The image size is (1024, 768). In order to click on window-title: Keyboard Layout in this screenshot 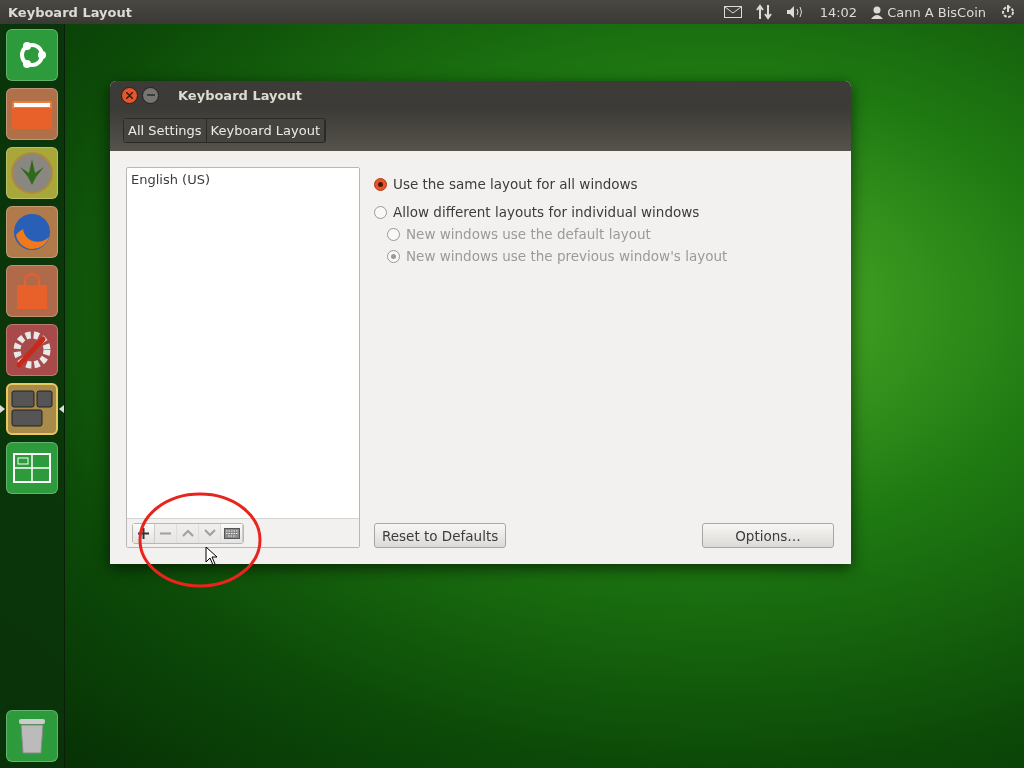, I will do `click(240, 95)`.